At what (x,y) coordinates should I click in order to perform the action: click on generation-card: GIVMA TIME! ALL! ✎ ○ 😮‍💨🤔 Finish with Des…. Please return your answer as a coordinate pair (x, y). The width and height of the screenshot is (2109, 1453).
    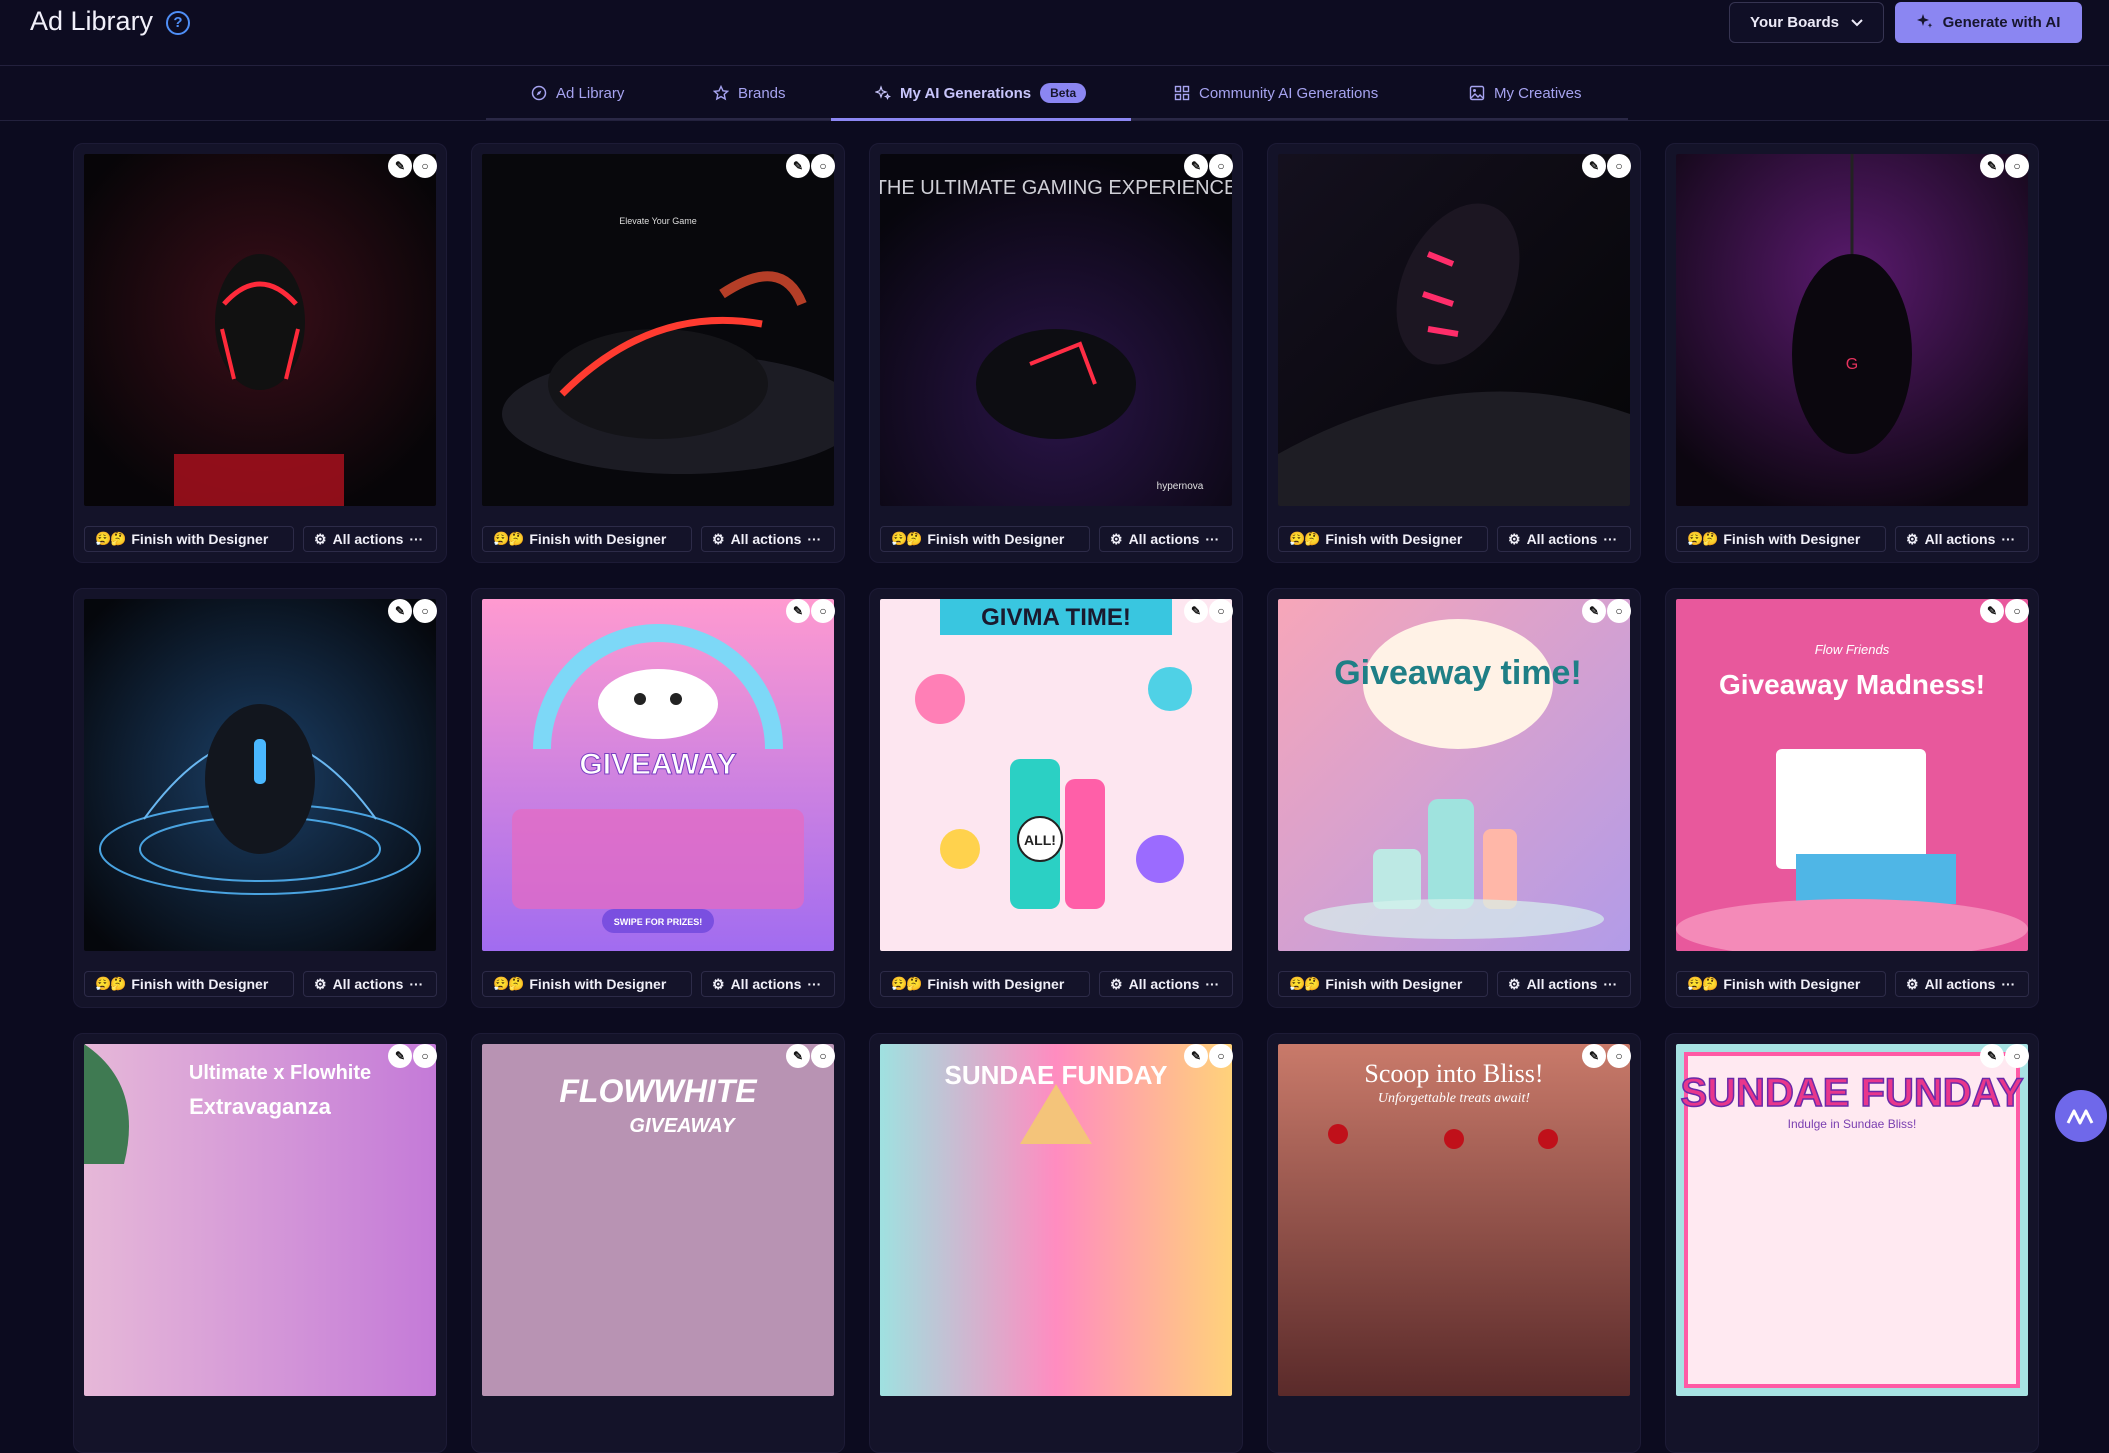
    Looking at the image, I should click on (1056, 798).